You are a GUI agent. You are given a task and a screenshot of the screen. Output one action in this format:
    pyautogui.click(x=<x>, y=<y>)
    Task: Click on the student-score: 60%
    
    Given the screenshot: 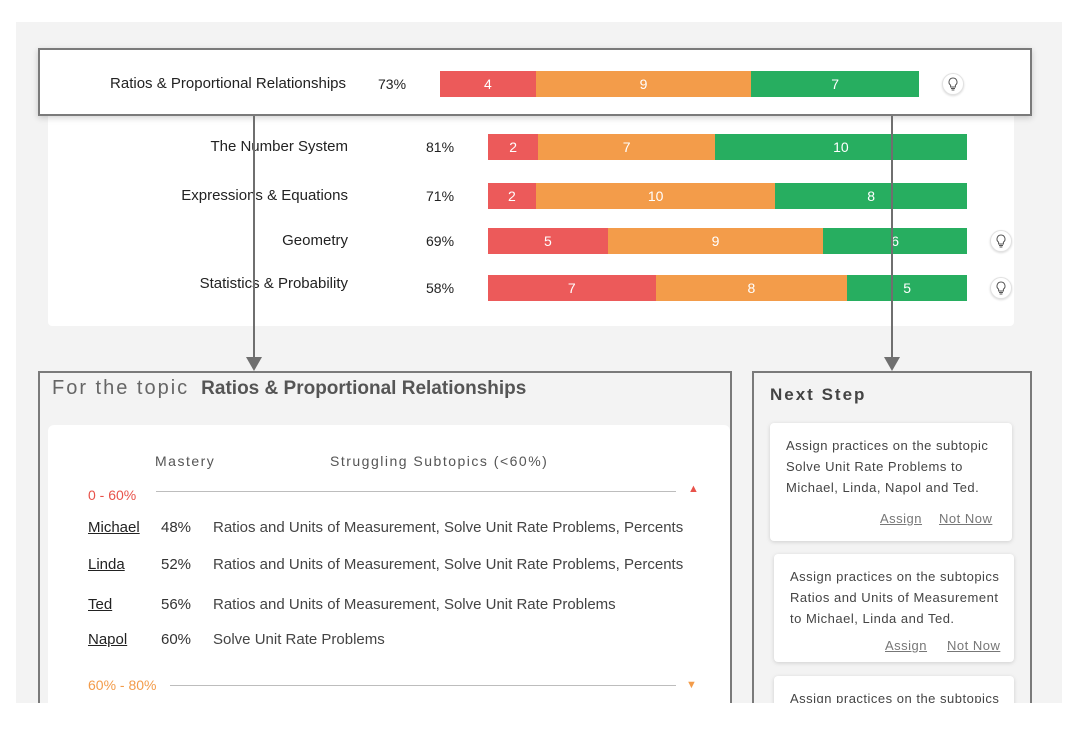 What is the action you would take?
    pyautogui.click(x=176, y=639)
    